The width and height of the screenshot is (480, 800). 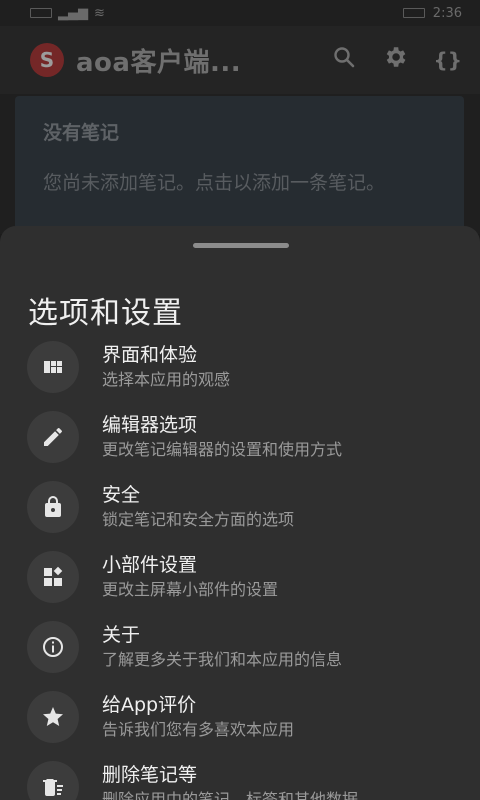 What do you see at coordinates (53, 577) in the screenshot?
I see `widgets-icon` at bounding box center [53, 577].